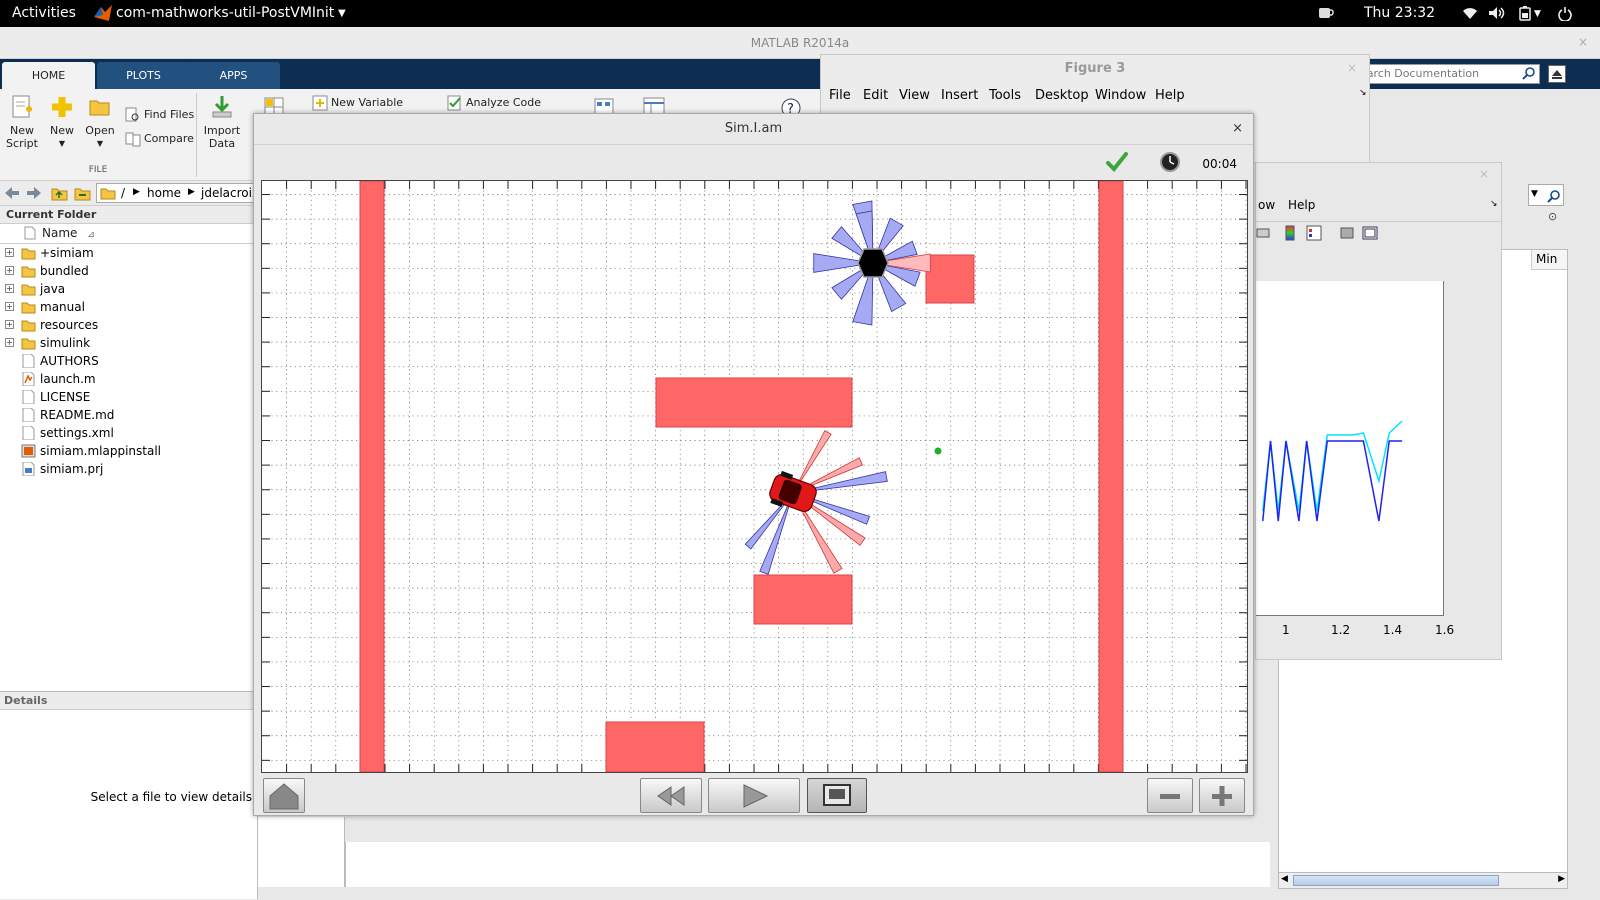 The width and height of the screenshot is (1600, 900). Describe the element at coordinates (1444, 74) in the screenshot. I see `search-documentation-input: Search Documentation` at that location.